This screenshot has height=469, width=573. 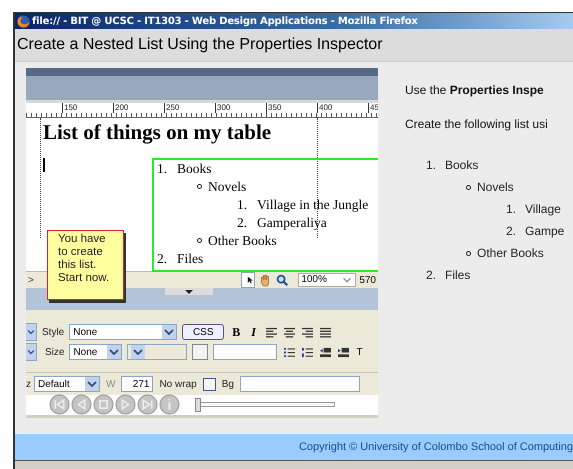 What do you see at coordinates (67, 384) in the screenshot?
I see `horz-select: Default` at bounding box center [67, 384].